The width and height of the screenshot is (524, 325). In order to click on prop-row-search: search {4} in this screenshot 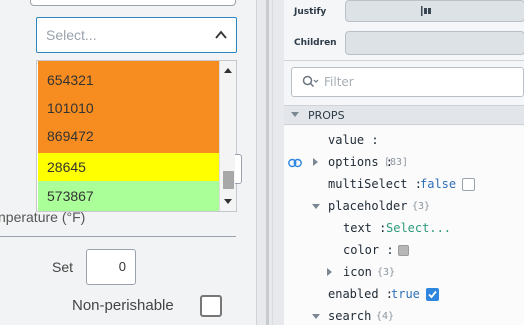, I will do `click(404, 315)`.